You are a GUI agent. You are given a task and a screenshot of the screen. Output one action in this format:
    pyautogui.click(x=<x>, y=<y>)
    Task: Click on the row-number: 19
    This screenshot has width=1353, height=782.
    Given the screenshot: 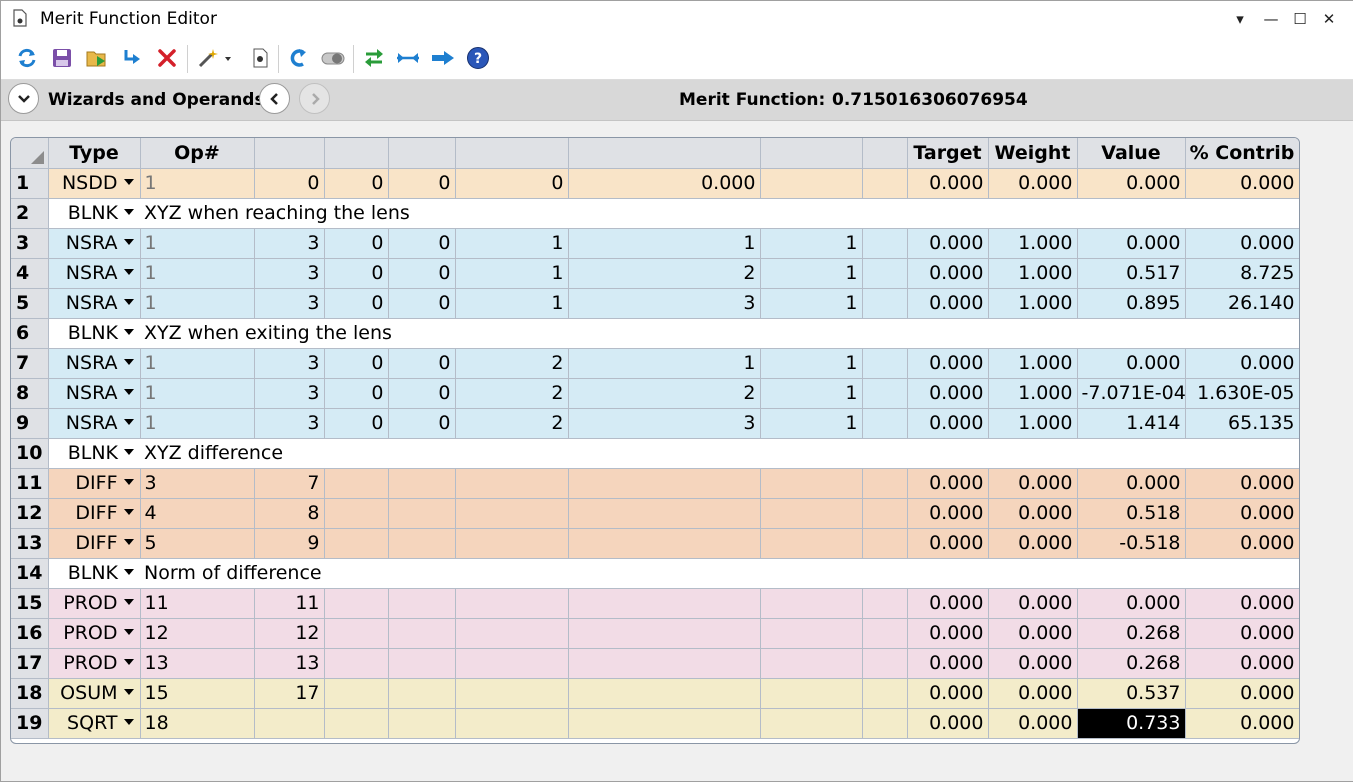 What is the action you would take?
    pyautogui.click(x=30, y=723)
    